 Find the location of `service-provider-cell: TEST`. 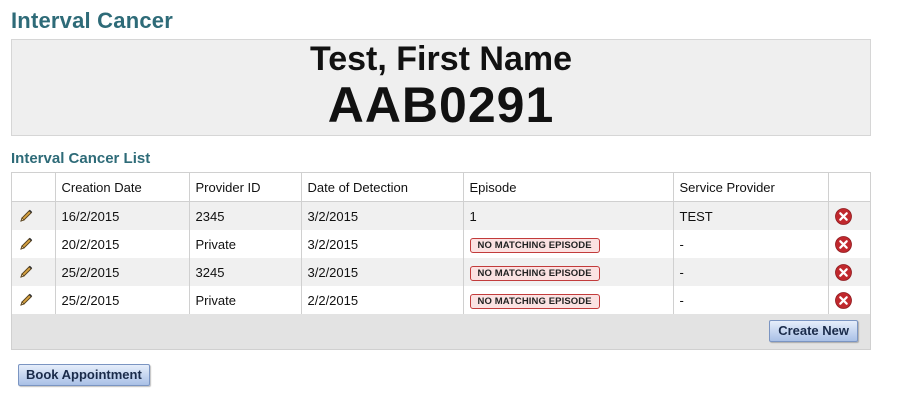

service-provider-cell: TEST is located at coordinates (751, 215).